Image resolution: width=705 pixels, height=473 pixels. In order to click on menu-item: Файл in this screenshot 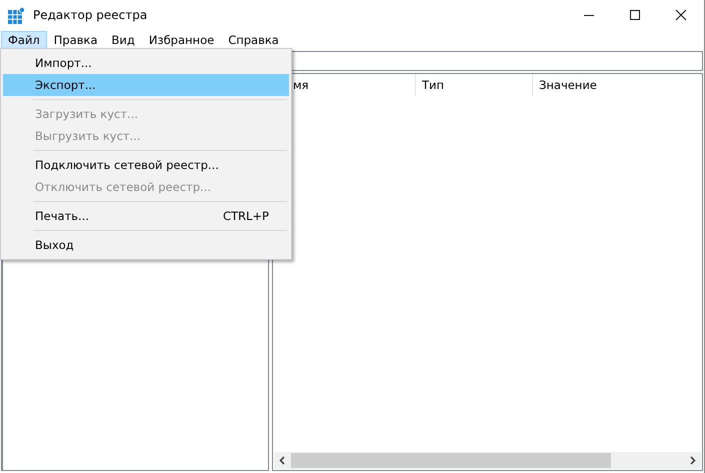, I will do `click(24, 39)`.